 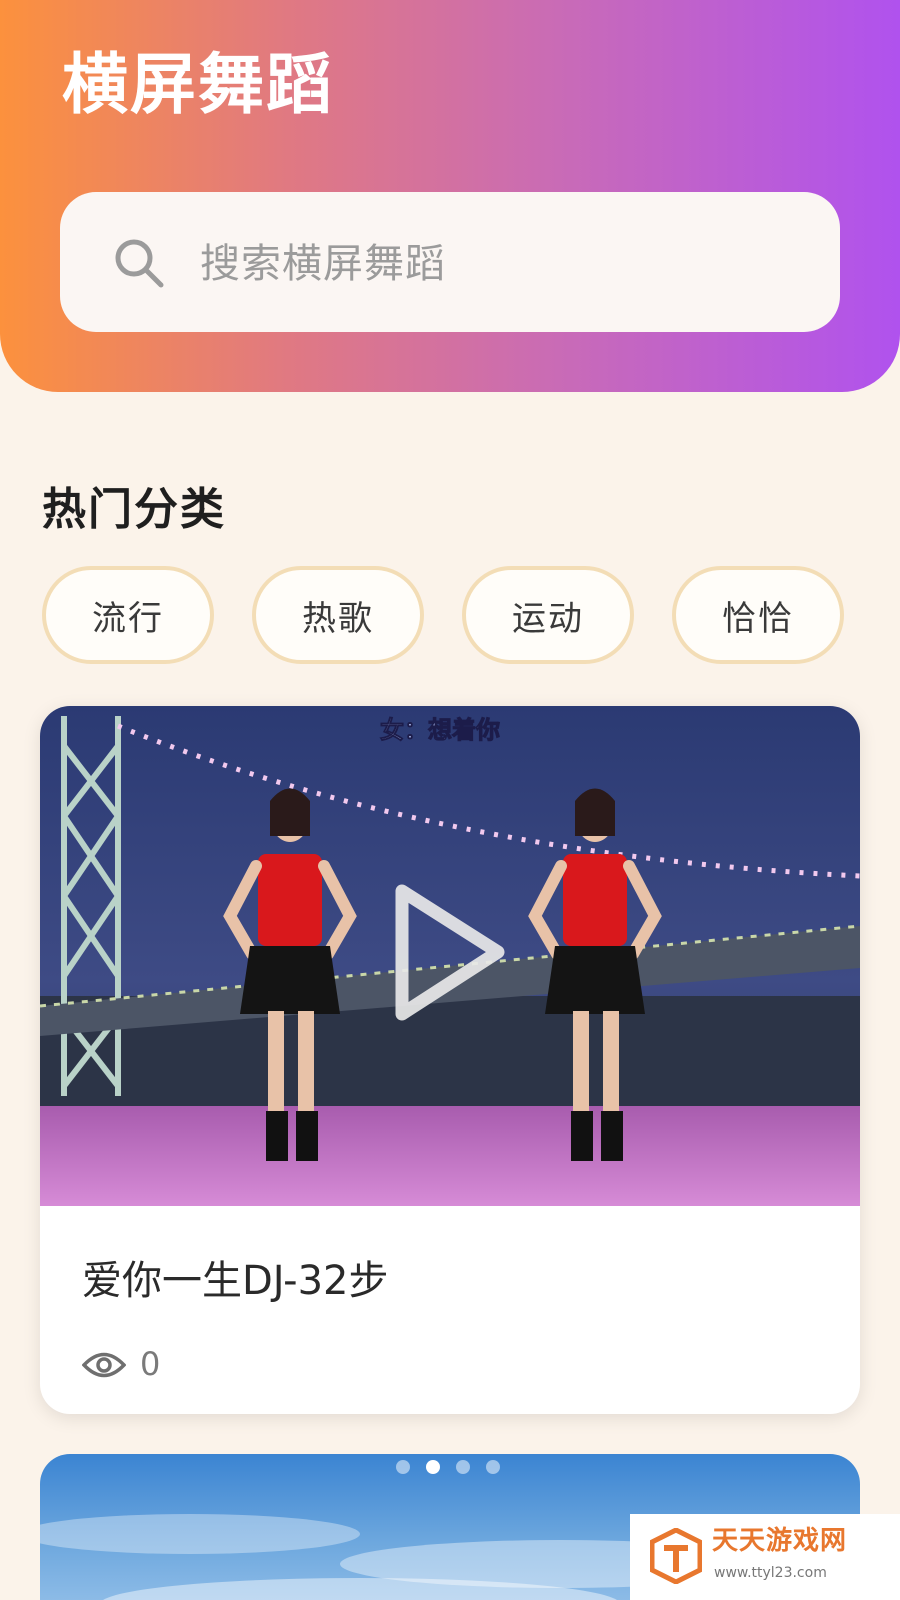 I want to click on search-icon, so click(x=139, y=263).